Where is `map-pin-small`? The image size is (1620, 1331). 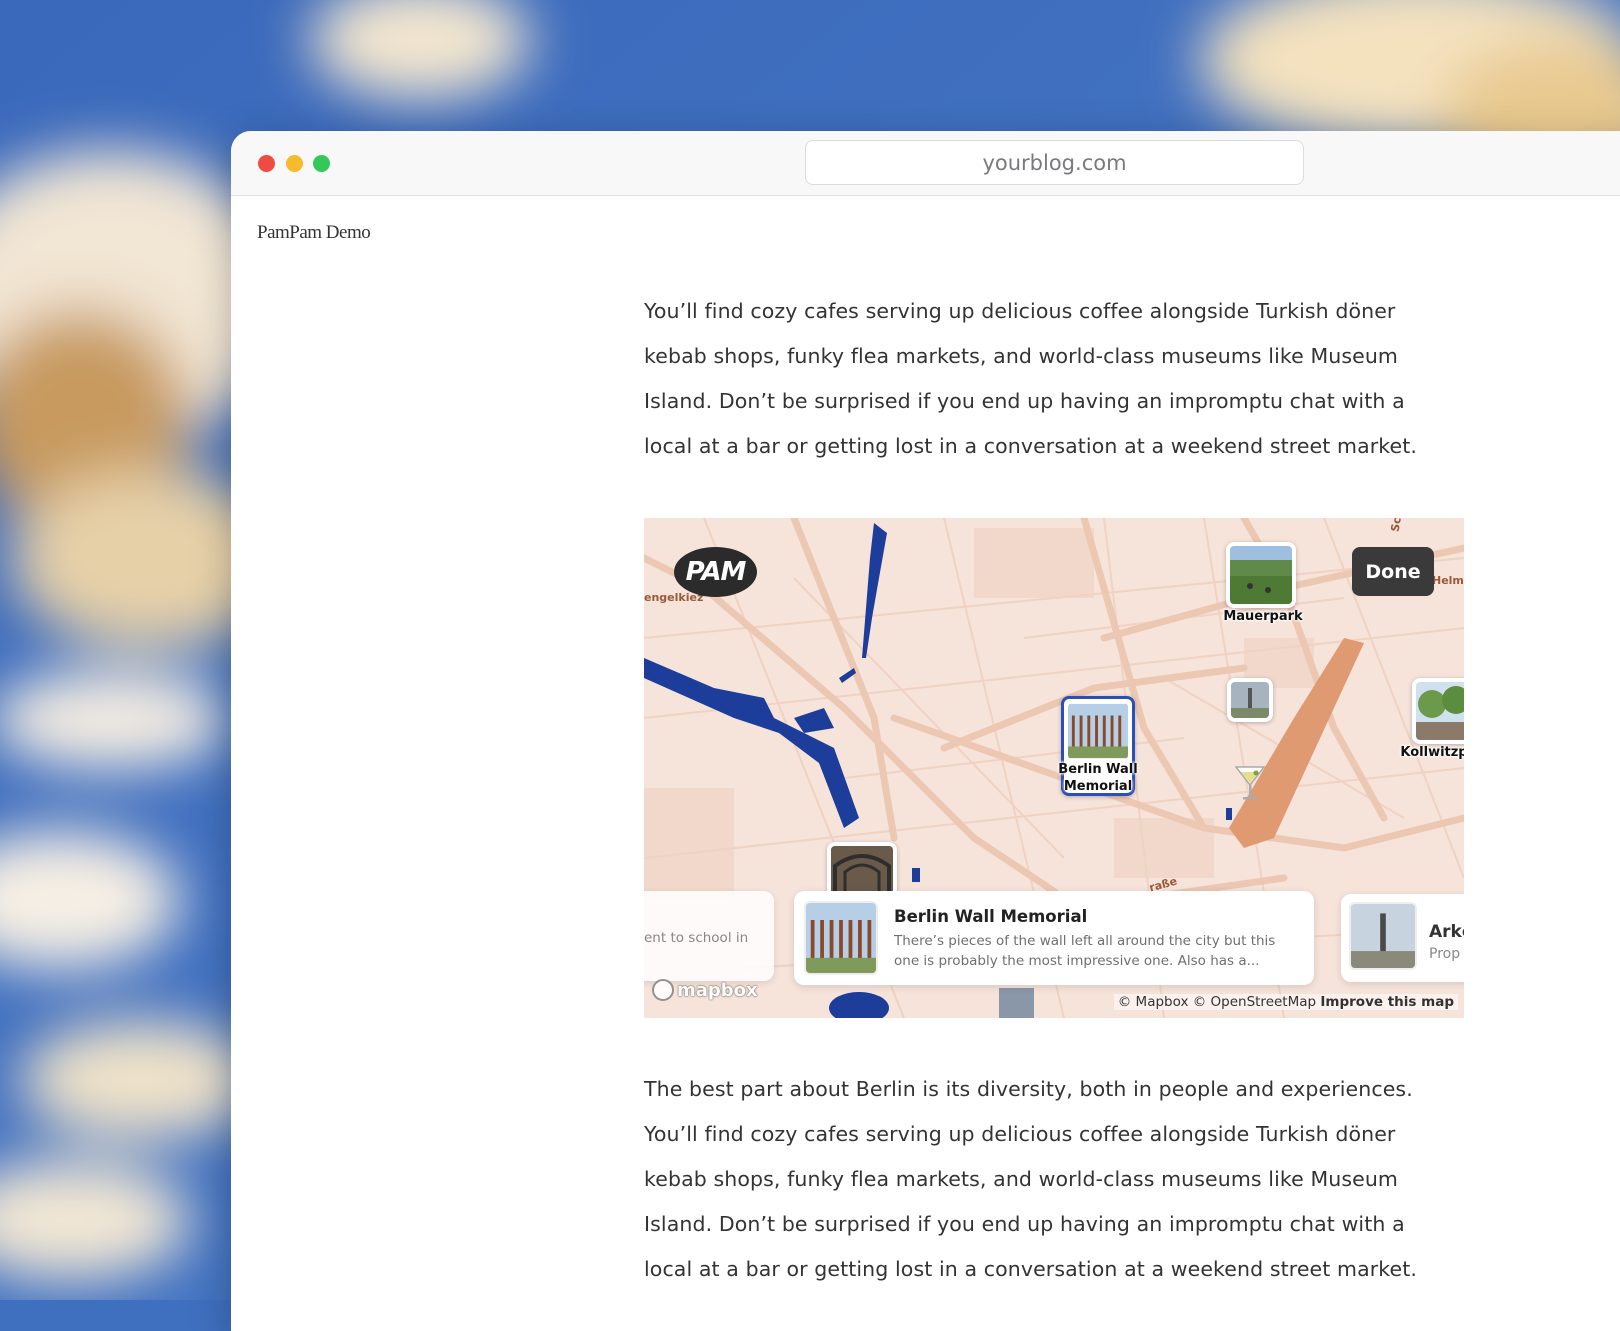
map-pin-small is located at coordinates (1250, 700).